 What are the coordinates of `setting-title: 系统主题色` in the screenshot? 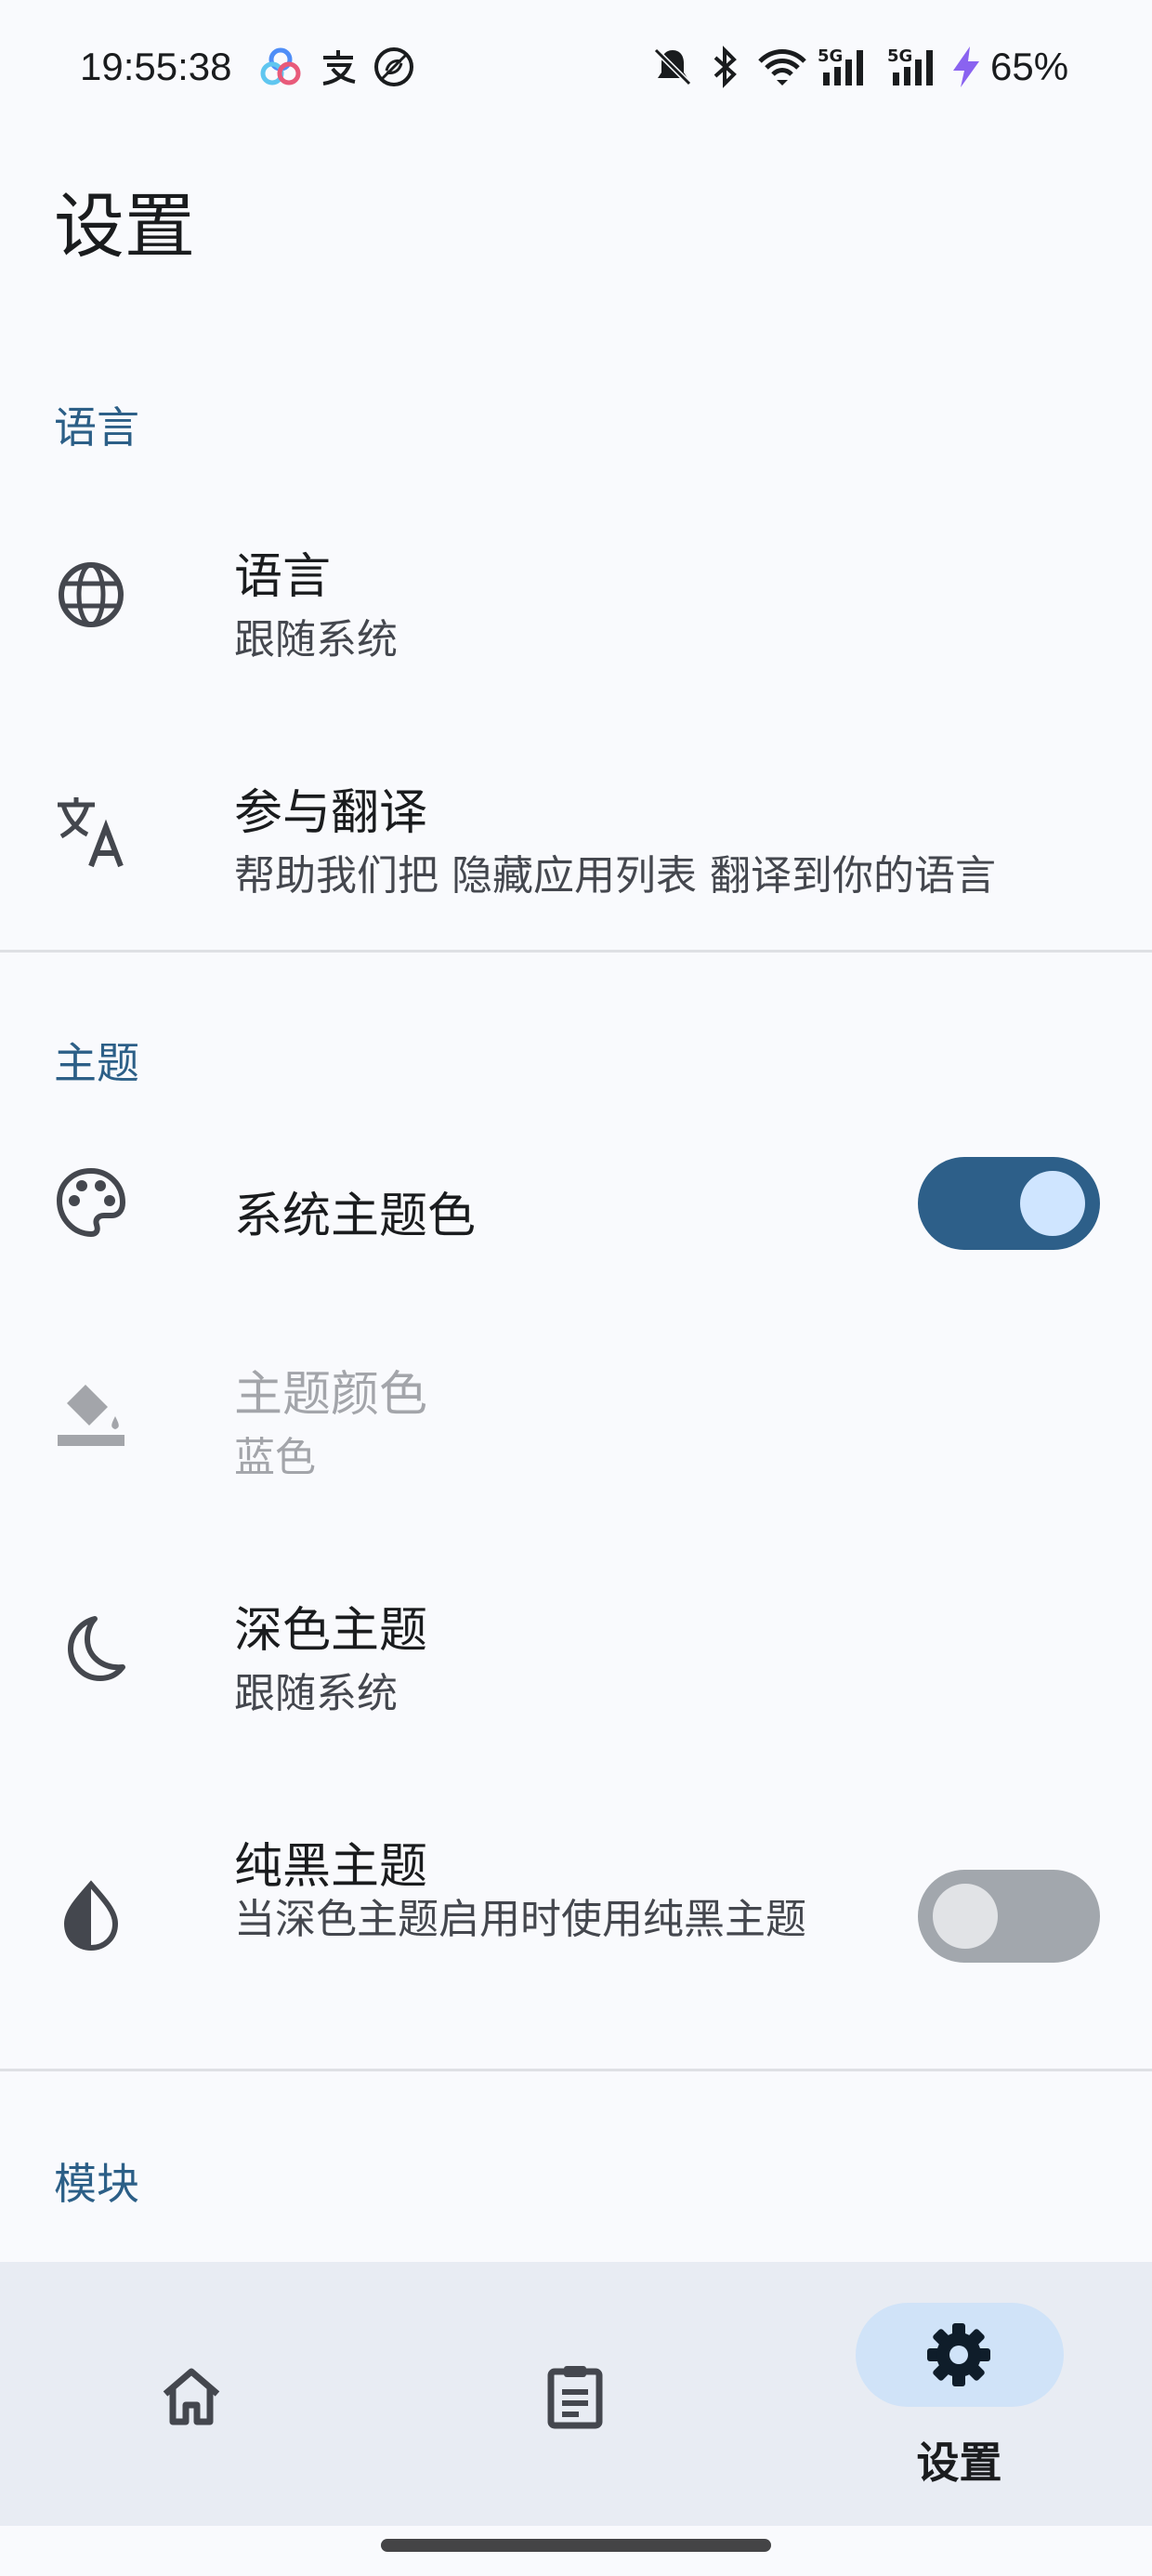 It's located at (355, 1216).